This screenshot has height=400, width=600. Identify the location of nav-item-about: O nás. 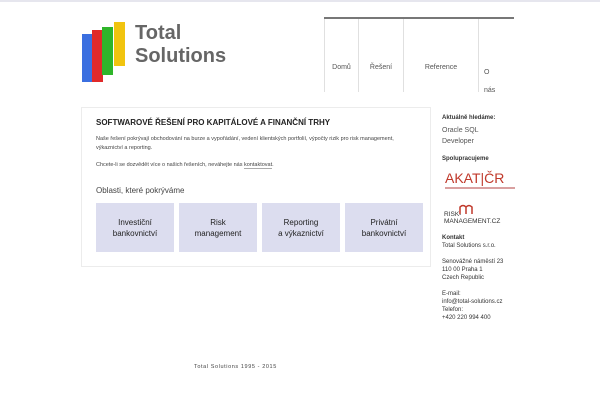
(496, 56).